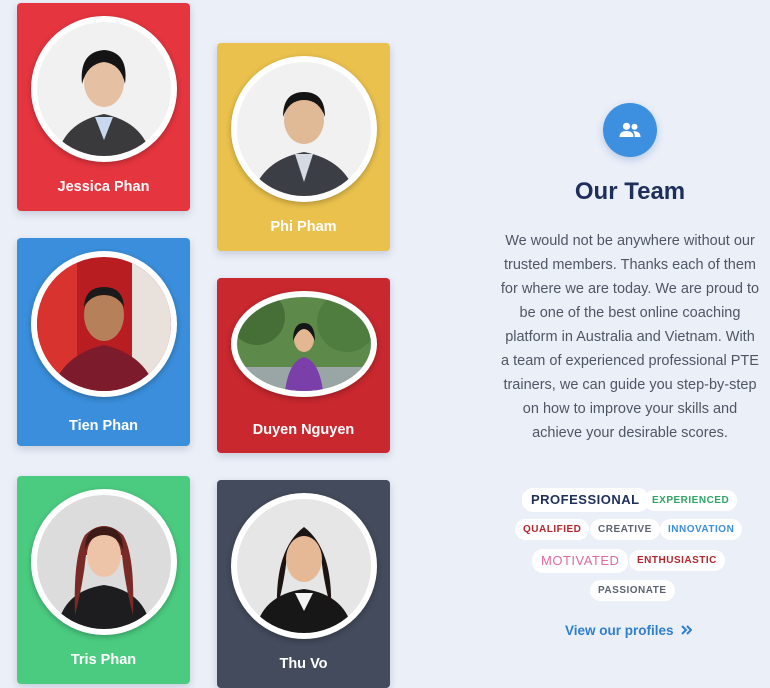  I want to click on users-icon, so click(630, 130).